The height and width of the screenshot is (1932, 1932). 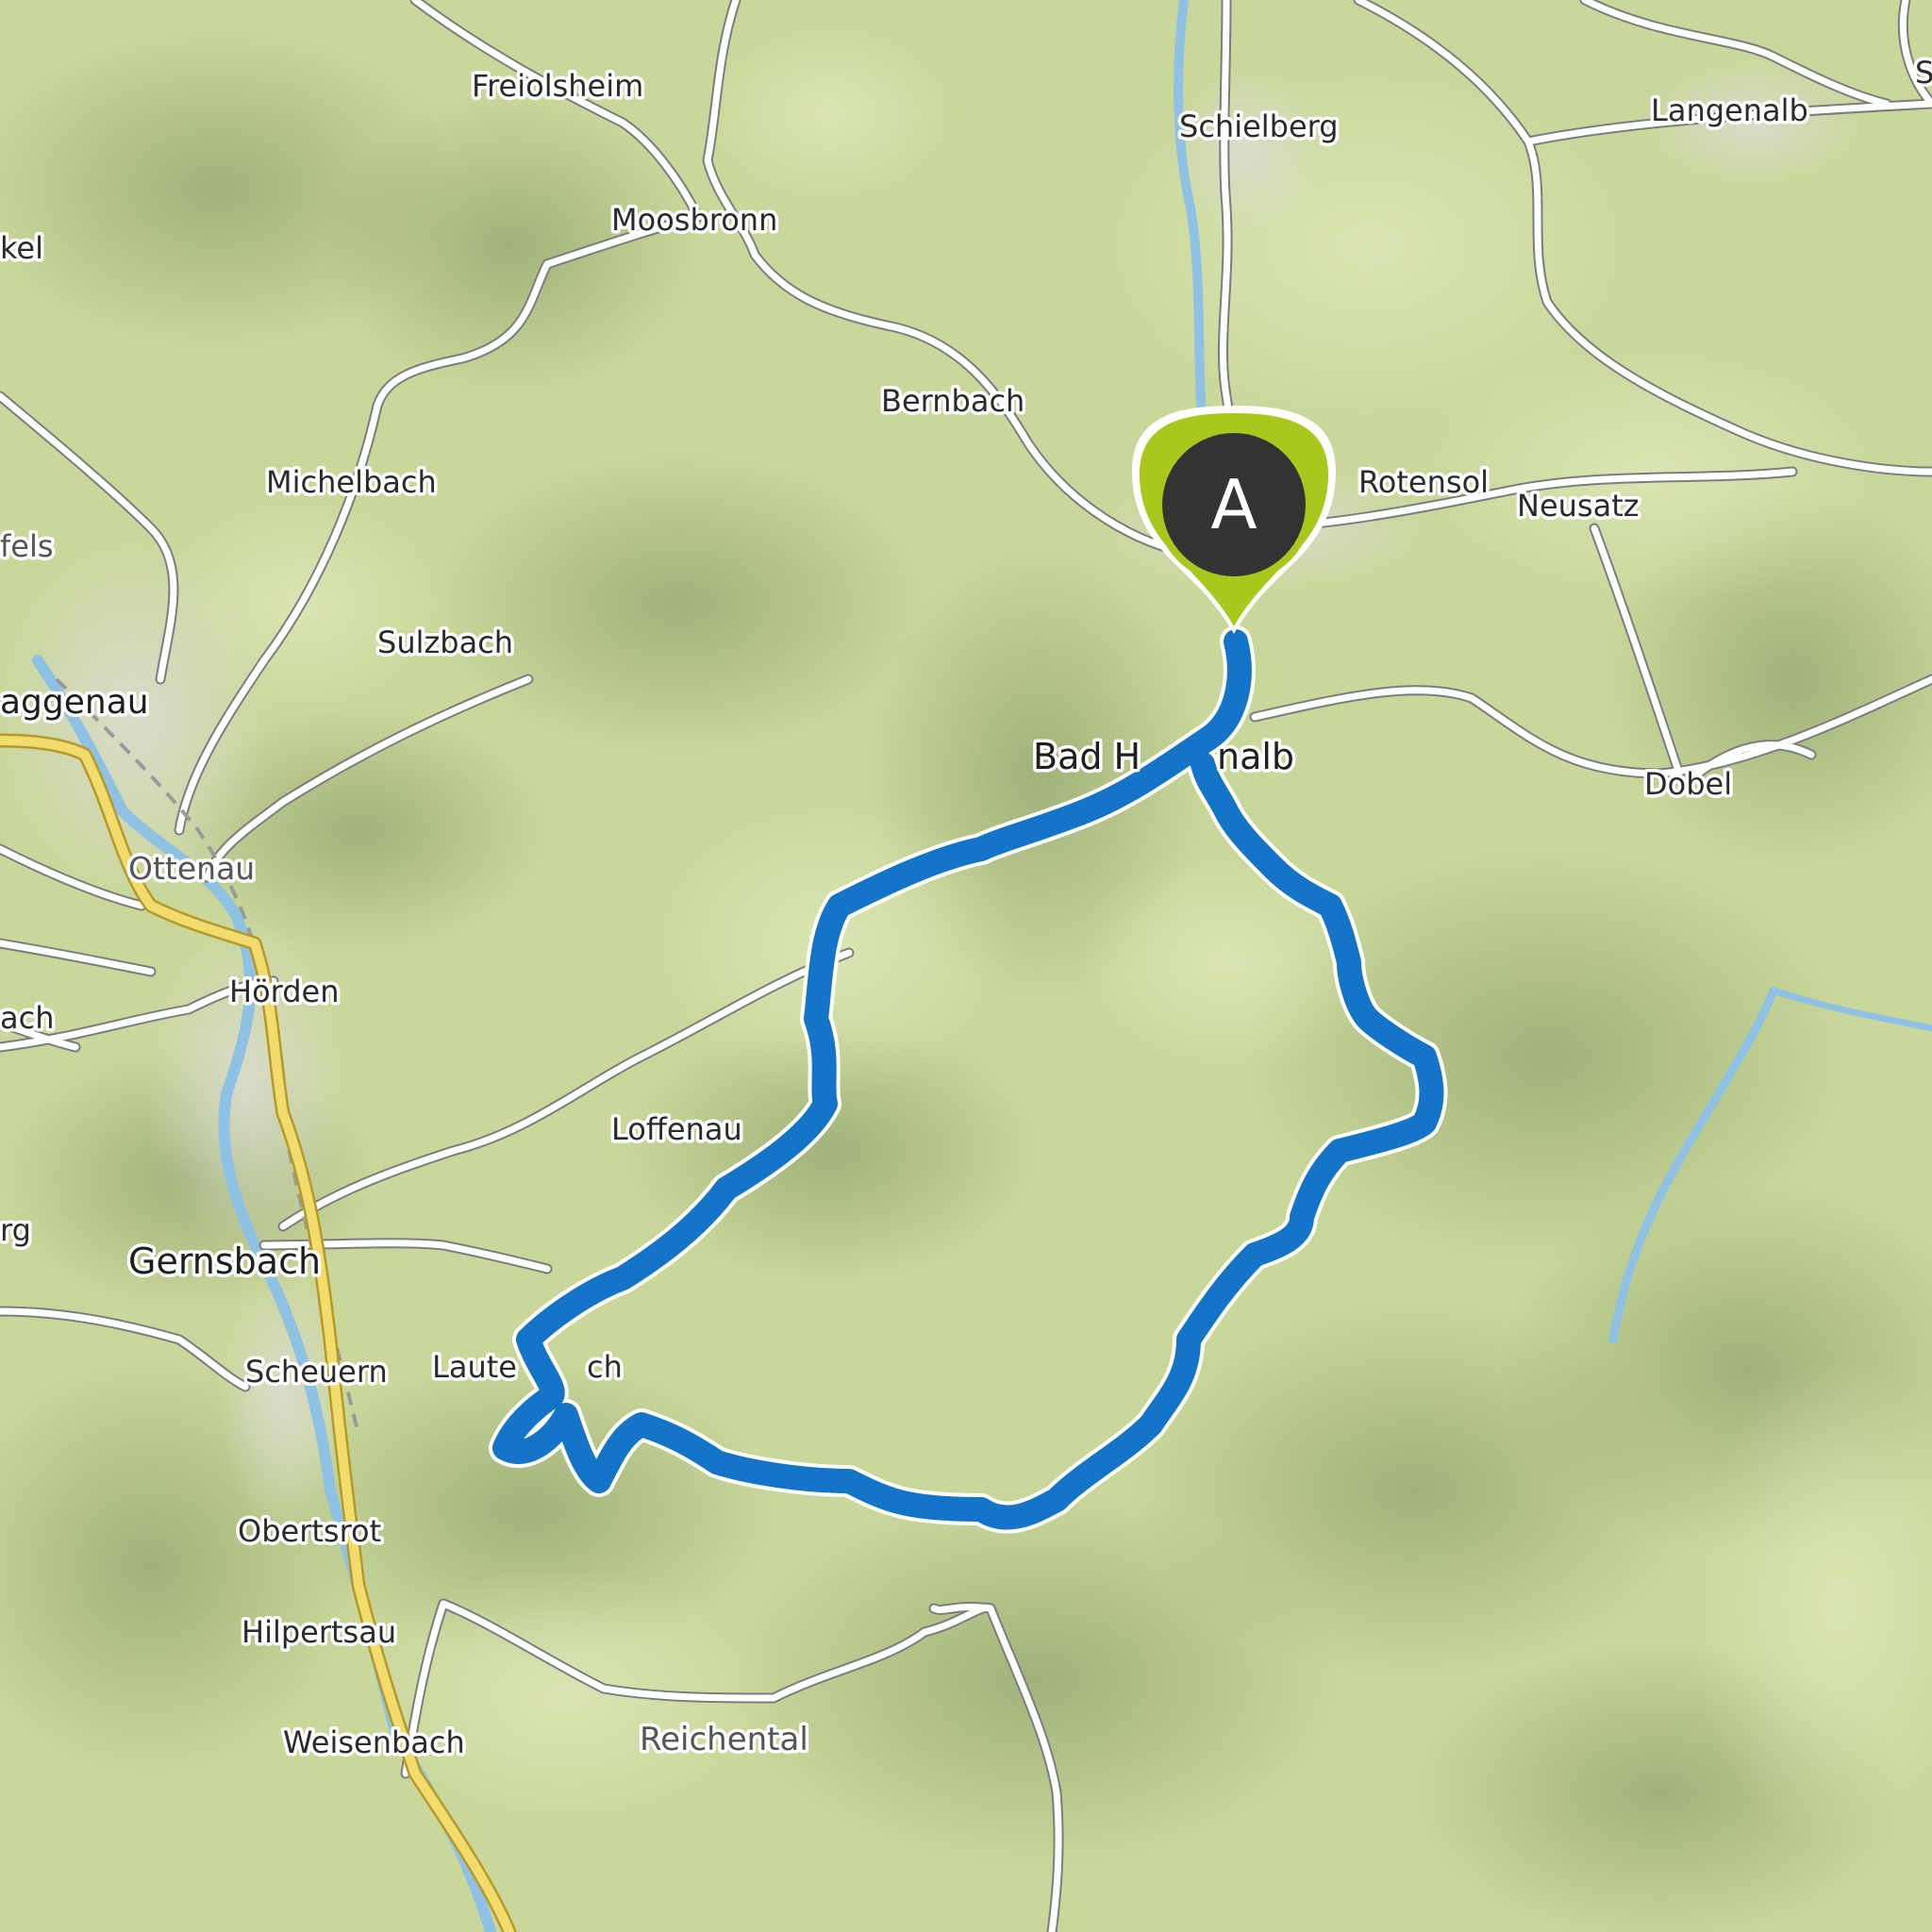 What do you see at coordinates (191, 869) in the screenshot?
I see `label-ottenau: Ottenau` at bounding box center [191, 869].